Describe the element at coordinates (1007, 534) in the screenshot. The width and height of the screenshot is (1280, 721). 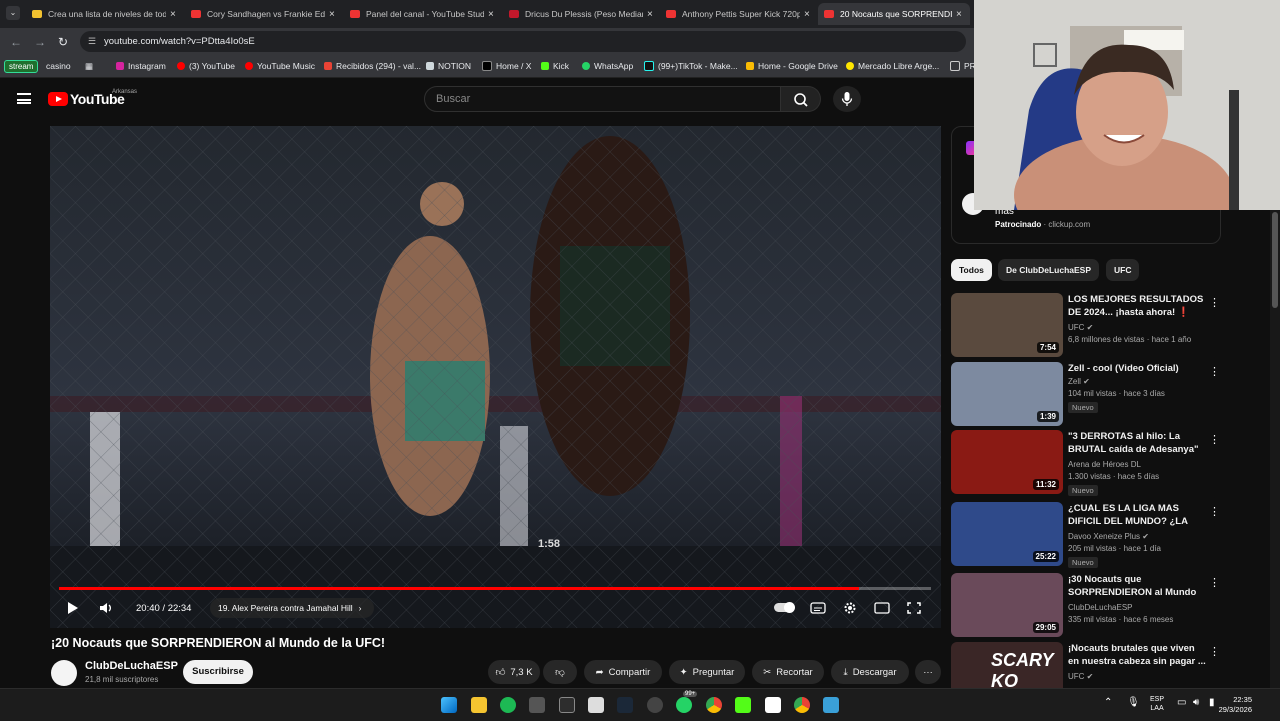
I see `video-thumbnail: 25:22` at that location.